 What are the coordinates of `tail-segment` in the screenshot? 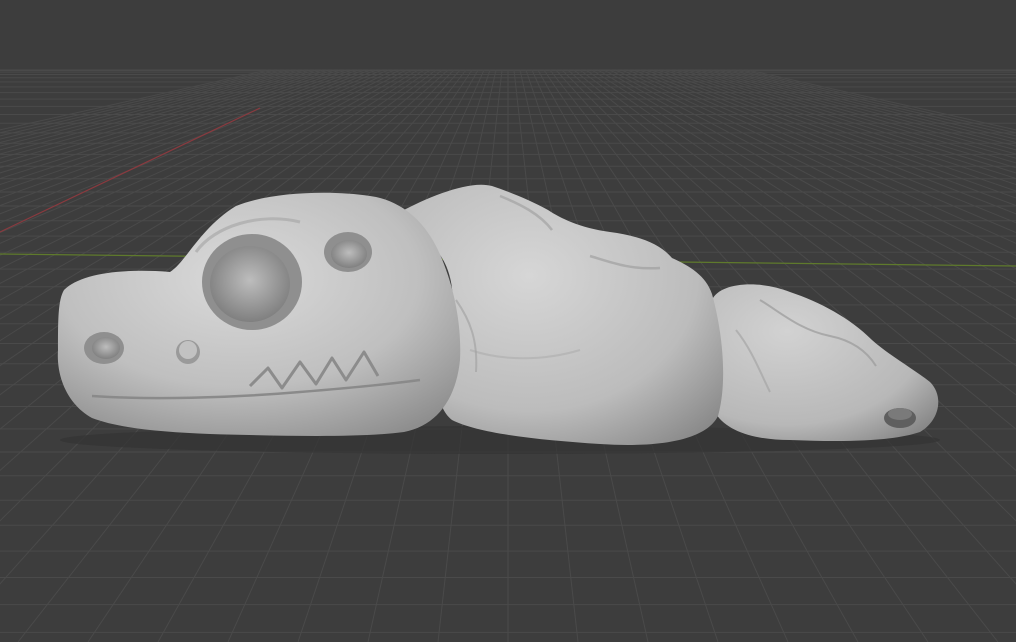 It's located at (822, 363).